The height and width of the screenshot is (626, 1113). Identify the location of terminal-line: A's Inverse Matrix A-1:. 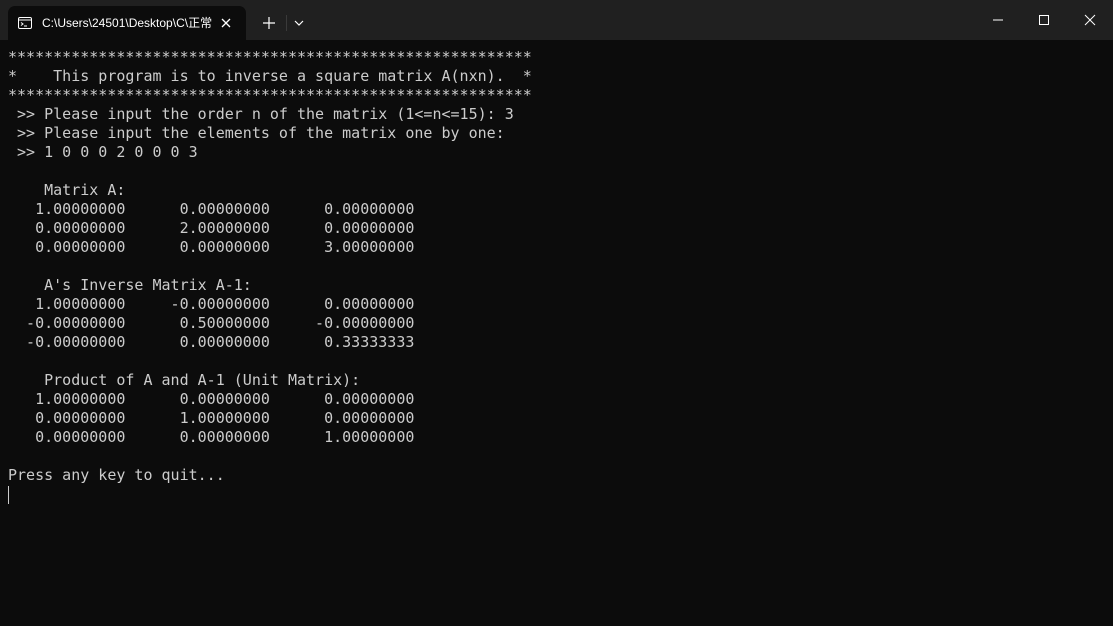
(130, 285).